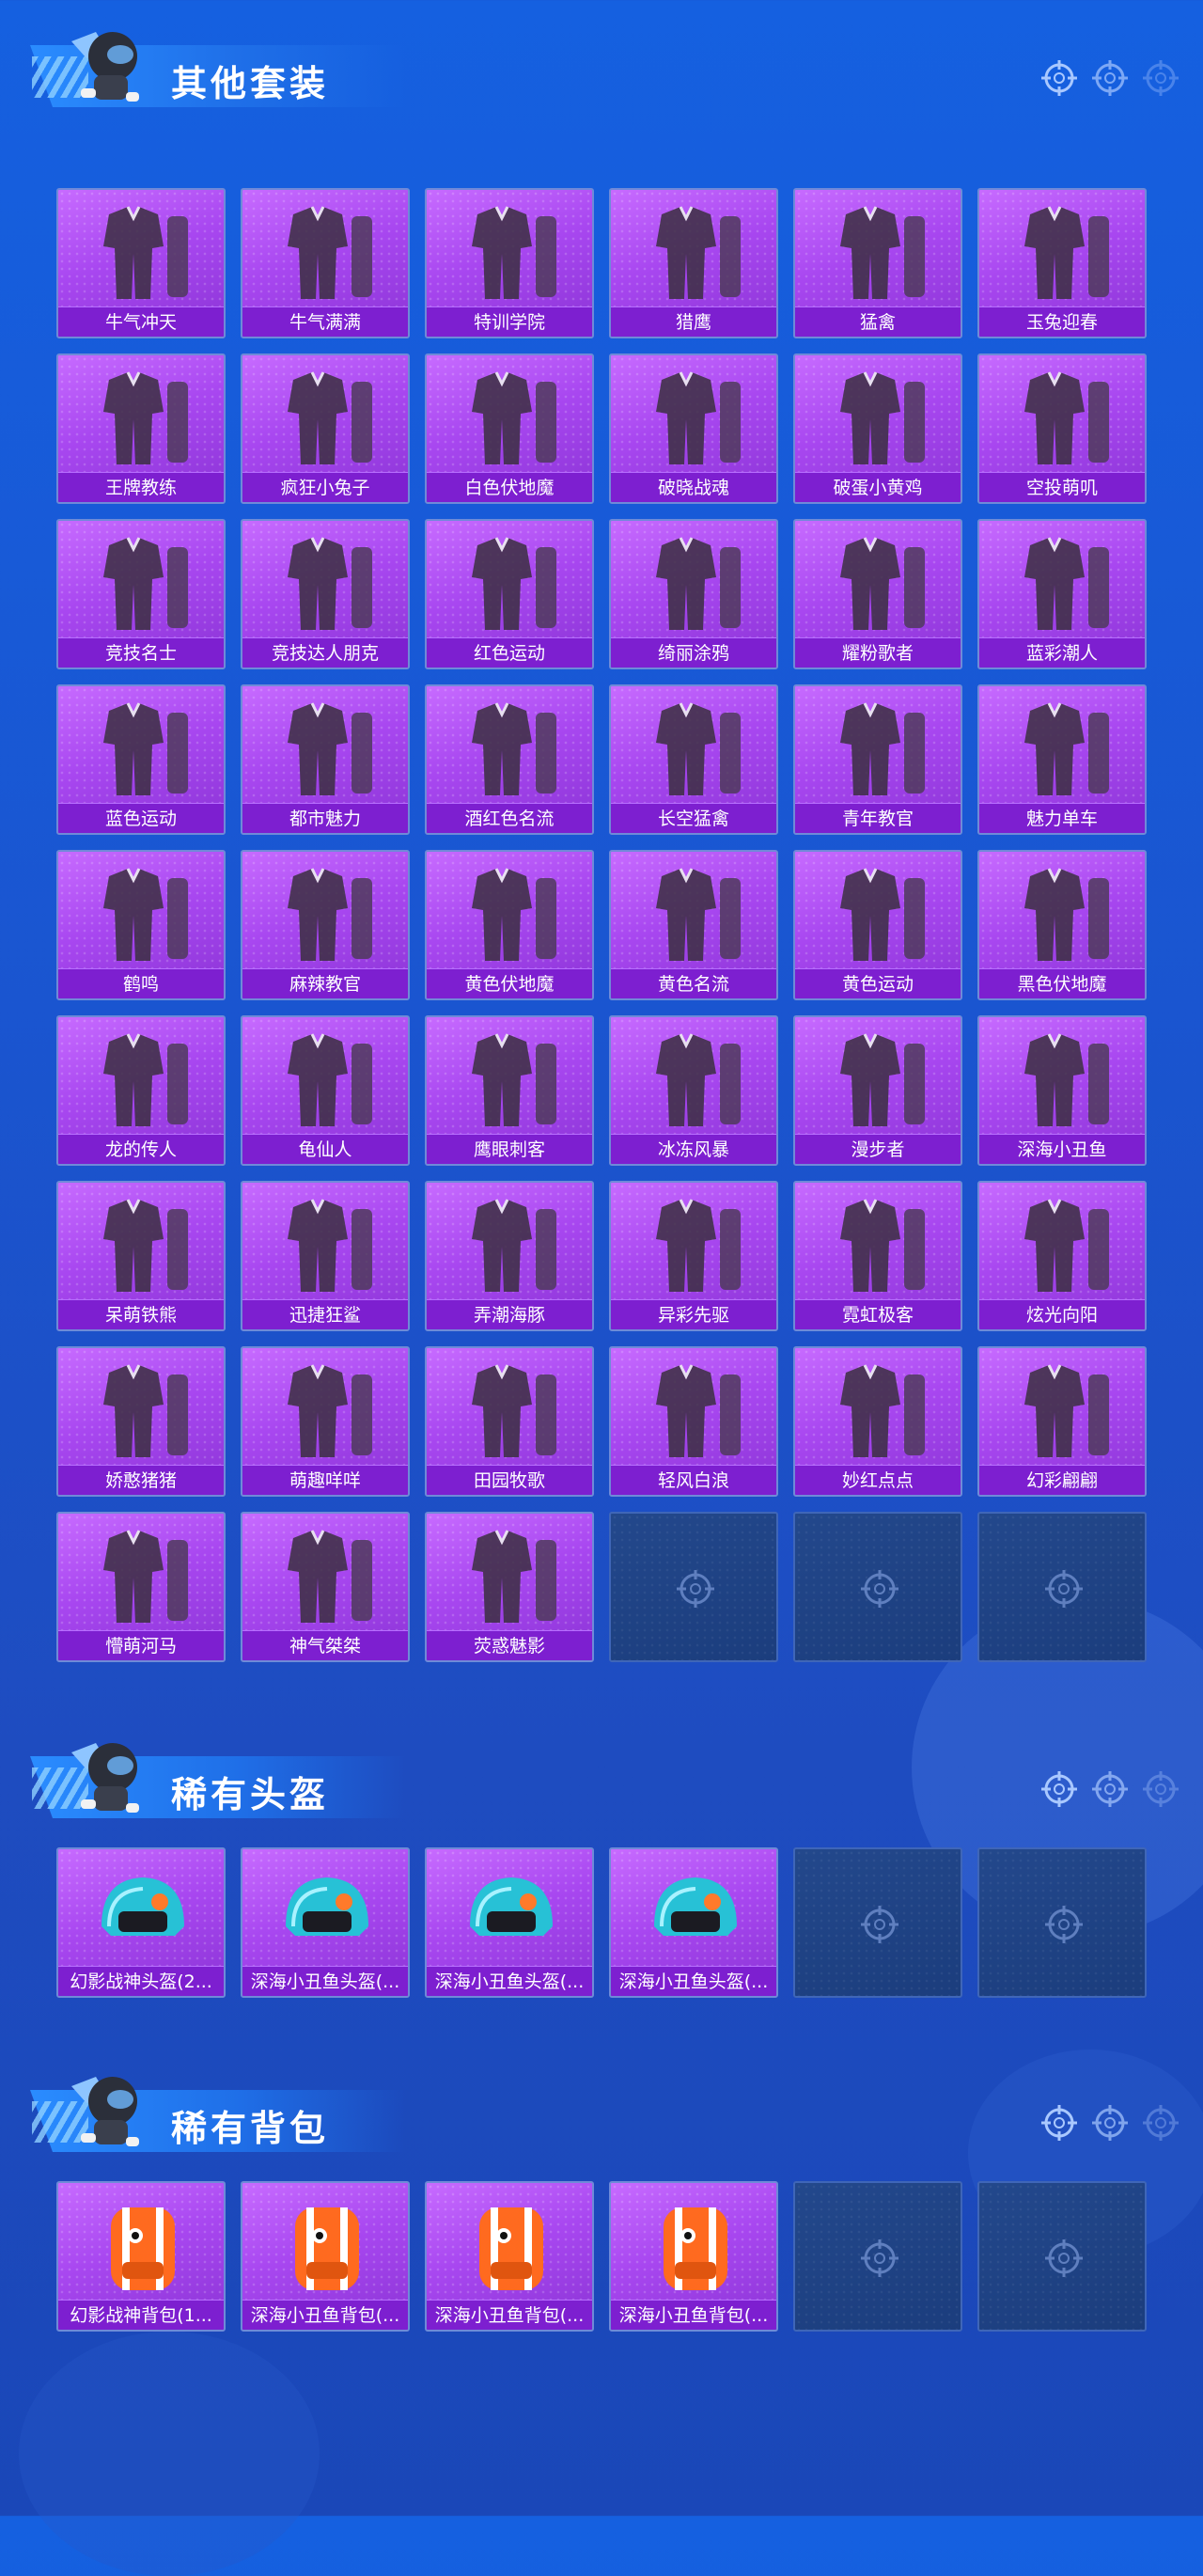  What do you see at coordinates (693, 1091) in the screenshot?
I see `item-card: 冰冻风暴` at bounding box center [693, 1091].